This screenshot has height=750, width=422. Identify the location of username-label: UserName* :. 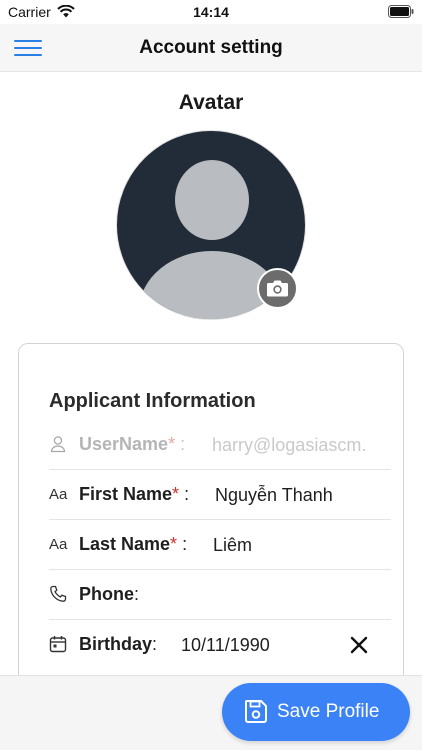
(132, 444).